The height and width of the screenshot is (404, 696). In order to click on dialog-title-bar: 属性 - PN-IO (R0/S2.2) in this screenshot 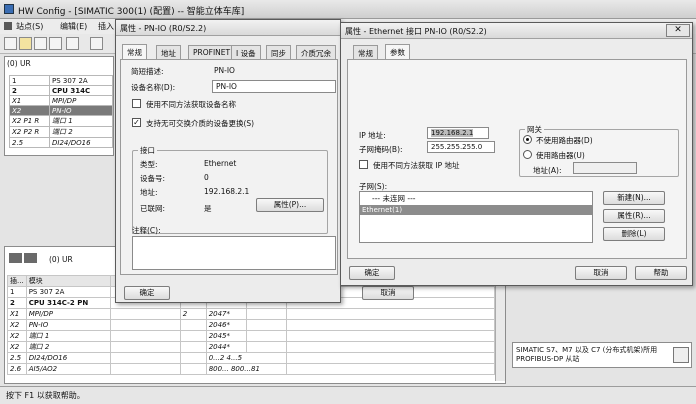, I will do `click(228, 28)`.